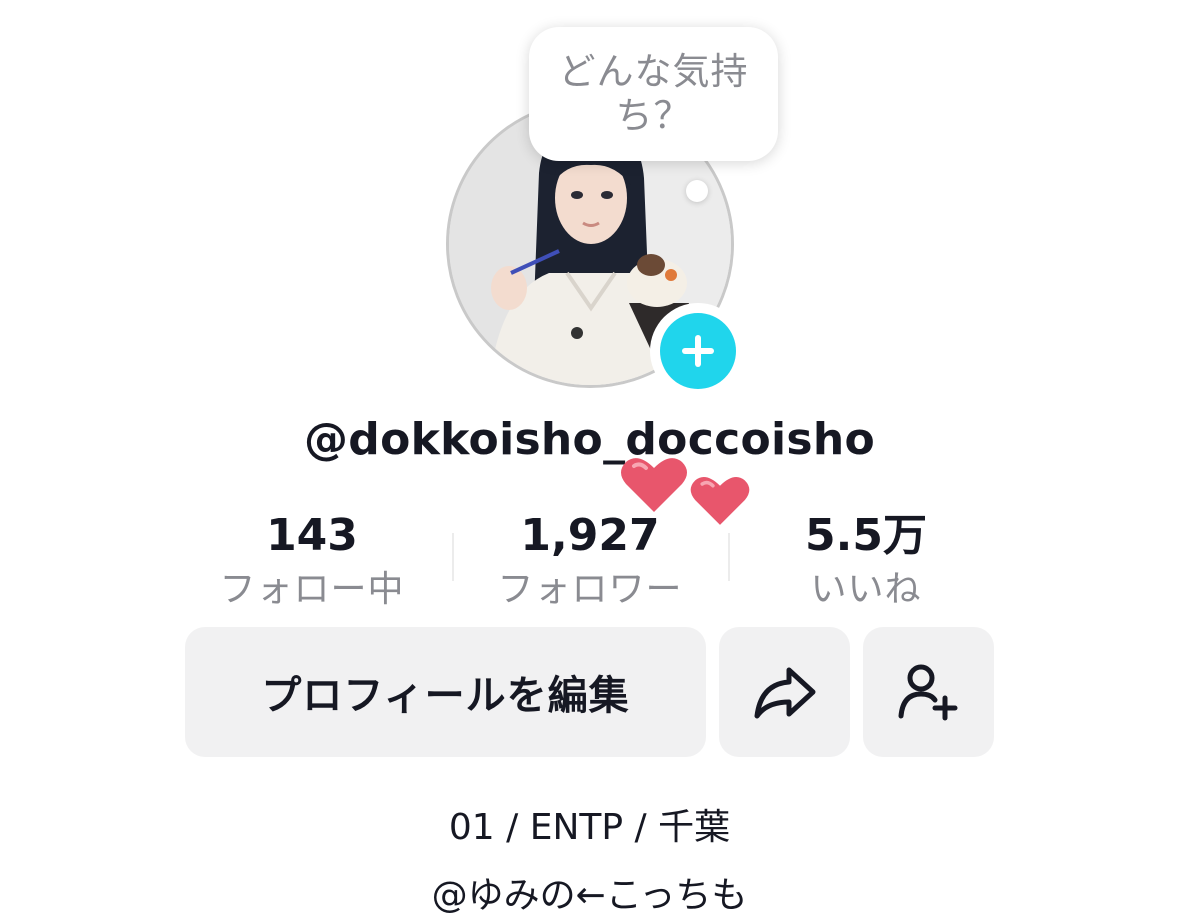 The image size is (1179, 917). I want to click on likes-label: いいね, so click(866, 589).